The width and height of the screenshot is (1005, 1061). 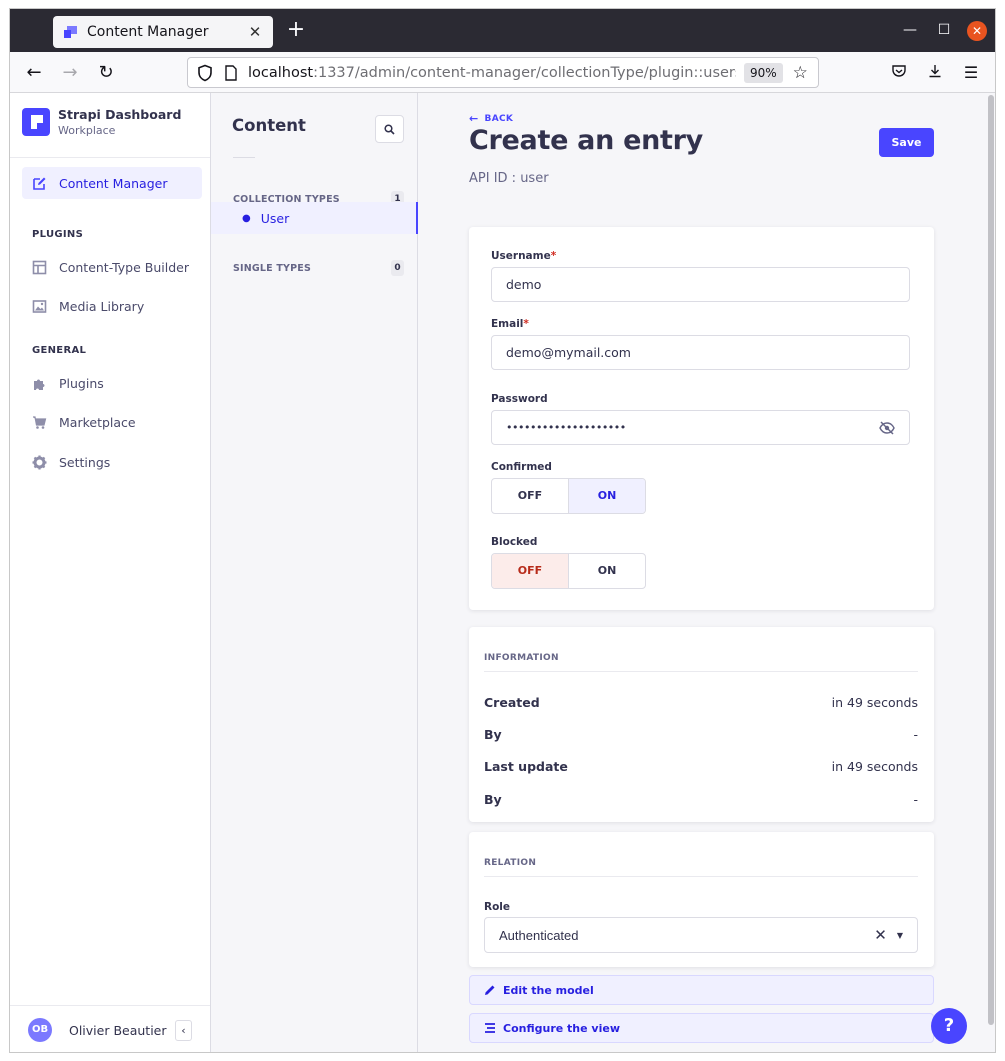 What do you see at coordinates (971, 73) in the screenshot?
I see `hamburger-menu-icon: ☰` at bounding box center [971, 73].